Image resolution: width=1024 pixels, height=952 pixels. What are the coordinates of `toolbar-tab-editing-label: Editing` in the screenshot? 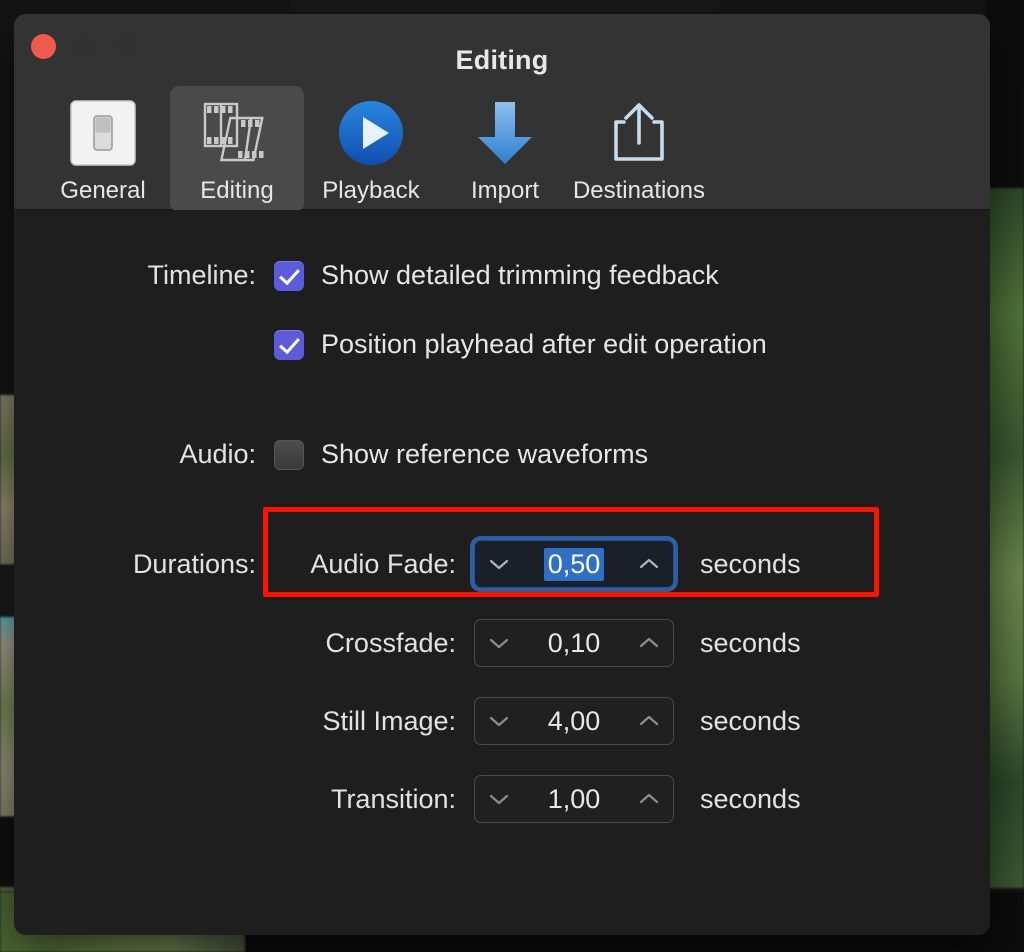 It's located at (237, 190).